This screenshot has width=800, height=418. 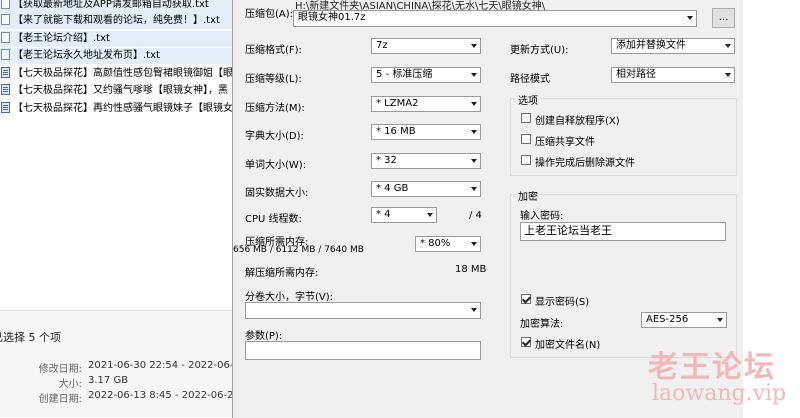 I want to click on enc-method-select: AES-256, so click(x=684, y=320).